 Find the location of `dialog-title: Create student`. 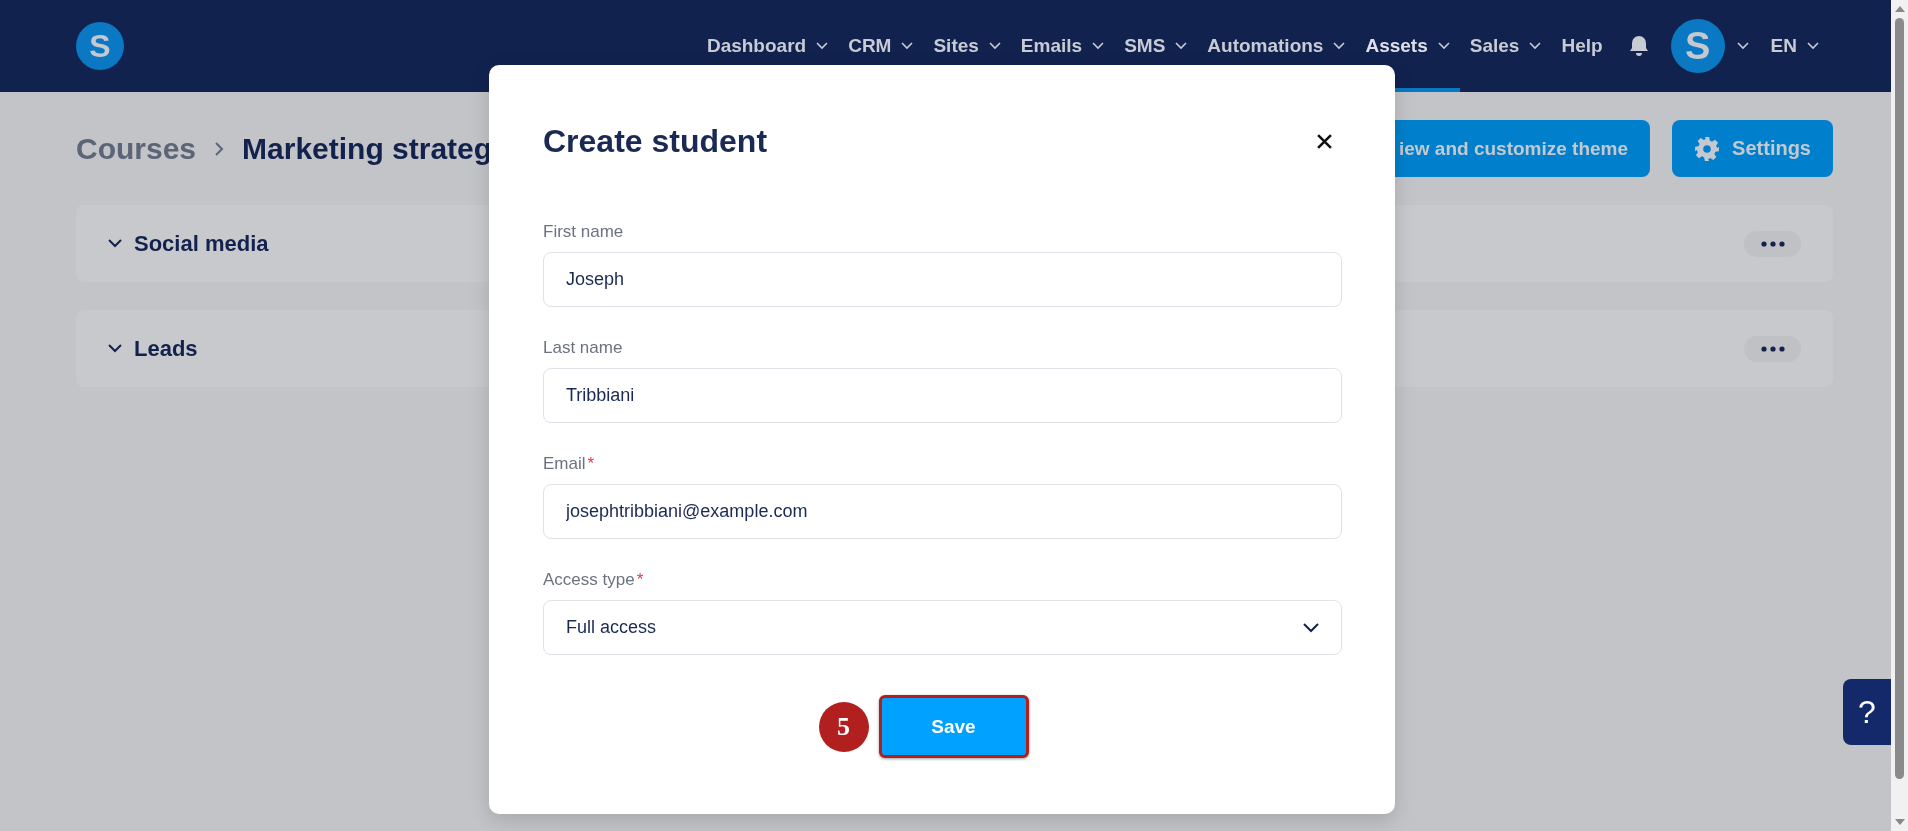

dialog-title: Create student is located at coordinates (655, 141).